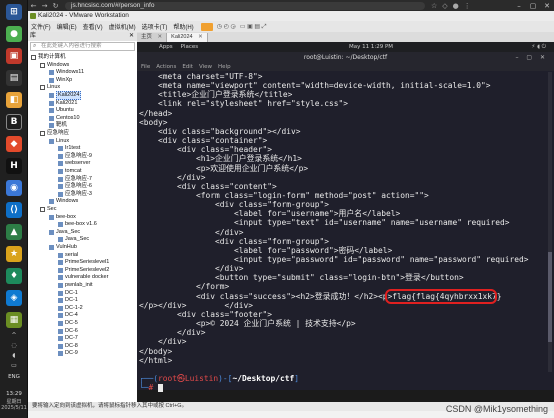 This screenshot has width=554, height=418. I want to click on app-h-icon: H, so click(14, 166).